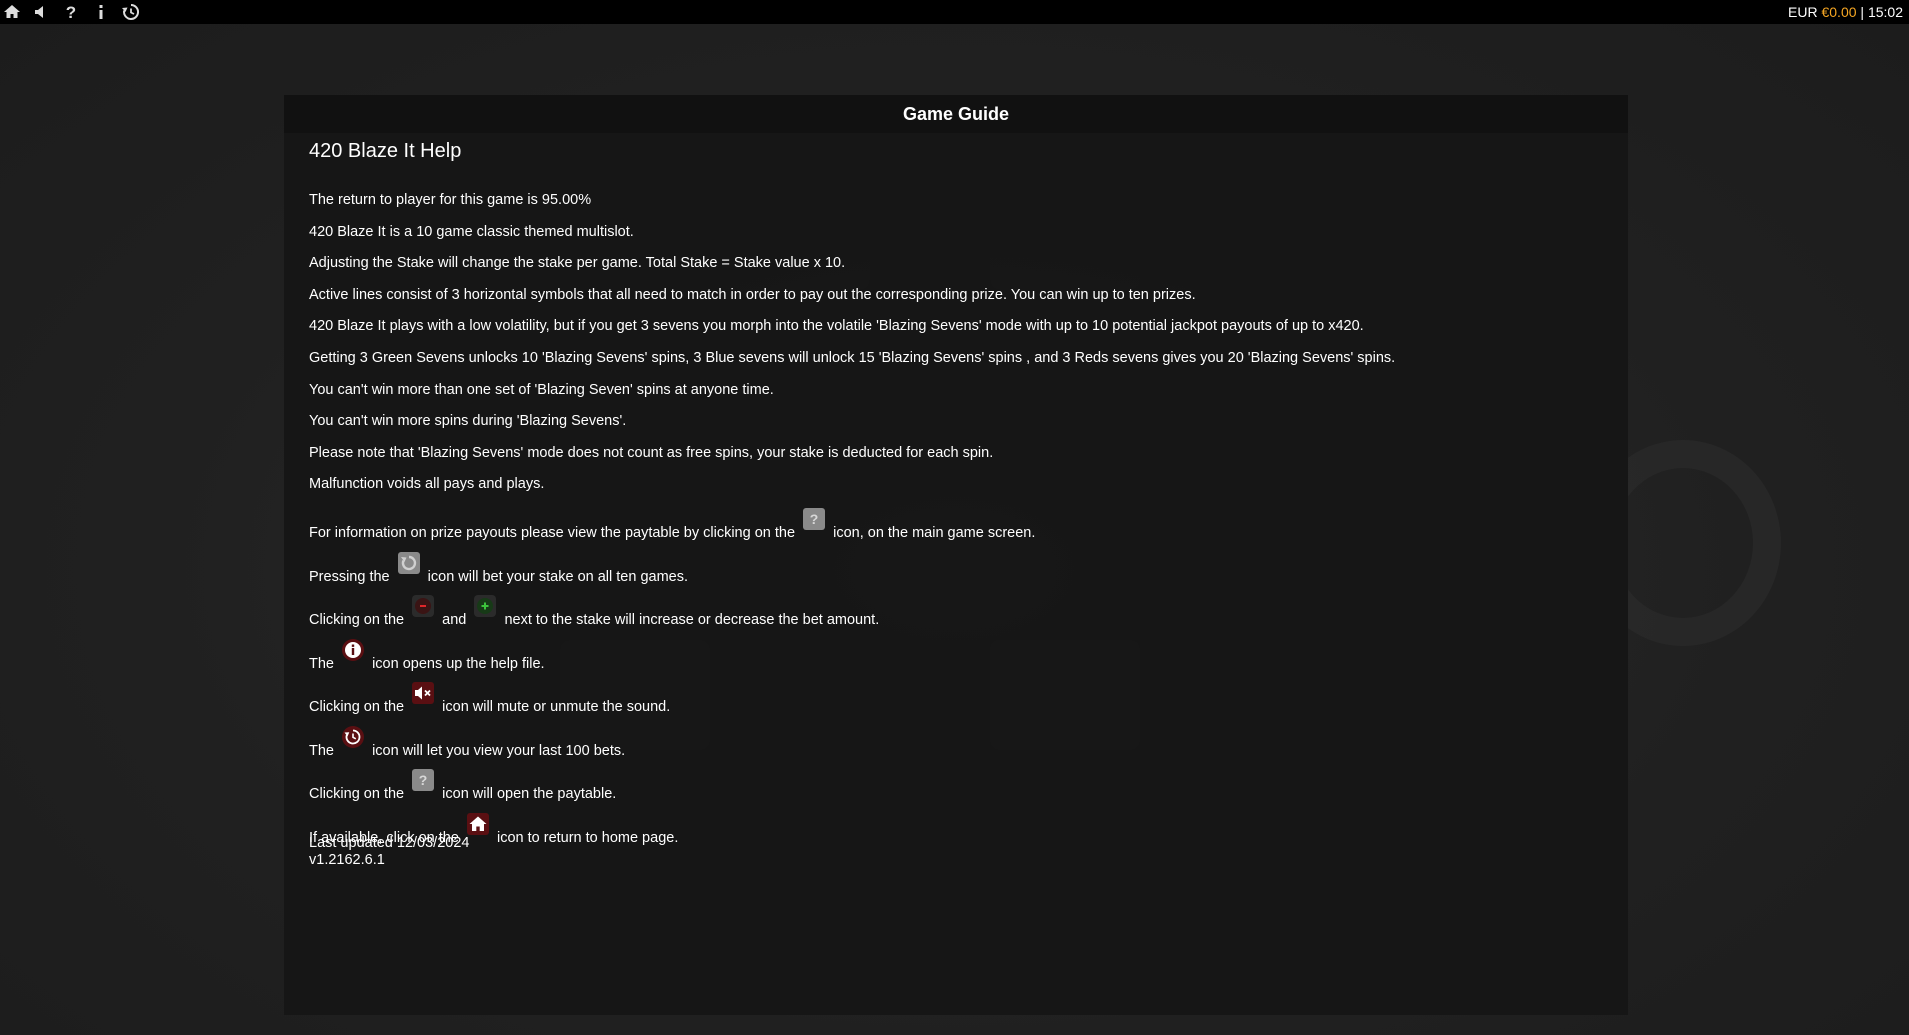 Image resolution: width=1909 pixels, height=1035 pixels. I want to click on panel-header: Game Guide, so click(956, 114).